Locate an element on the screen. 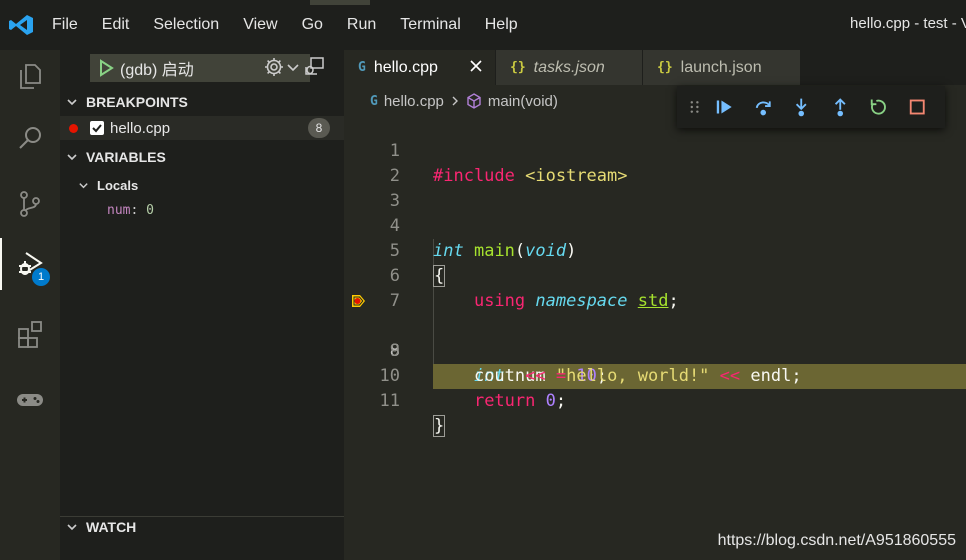 The height and width of the screenshot is (560, 966). line-text: } is located at coordinates (699, 426).